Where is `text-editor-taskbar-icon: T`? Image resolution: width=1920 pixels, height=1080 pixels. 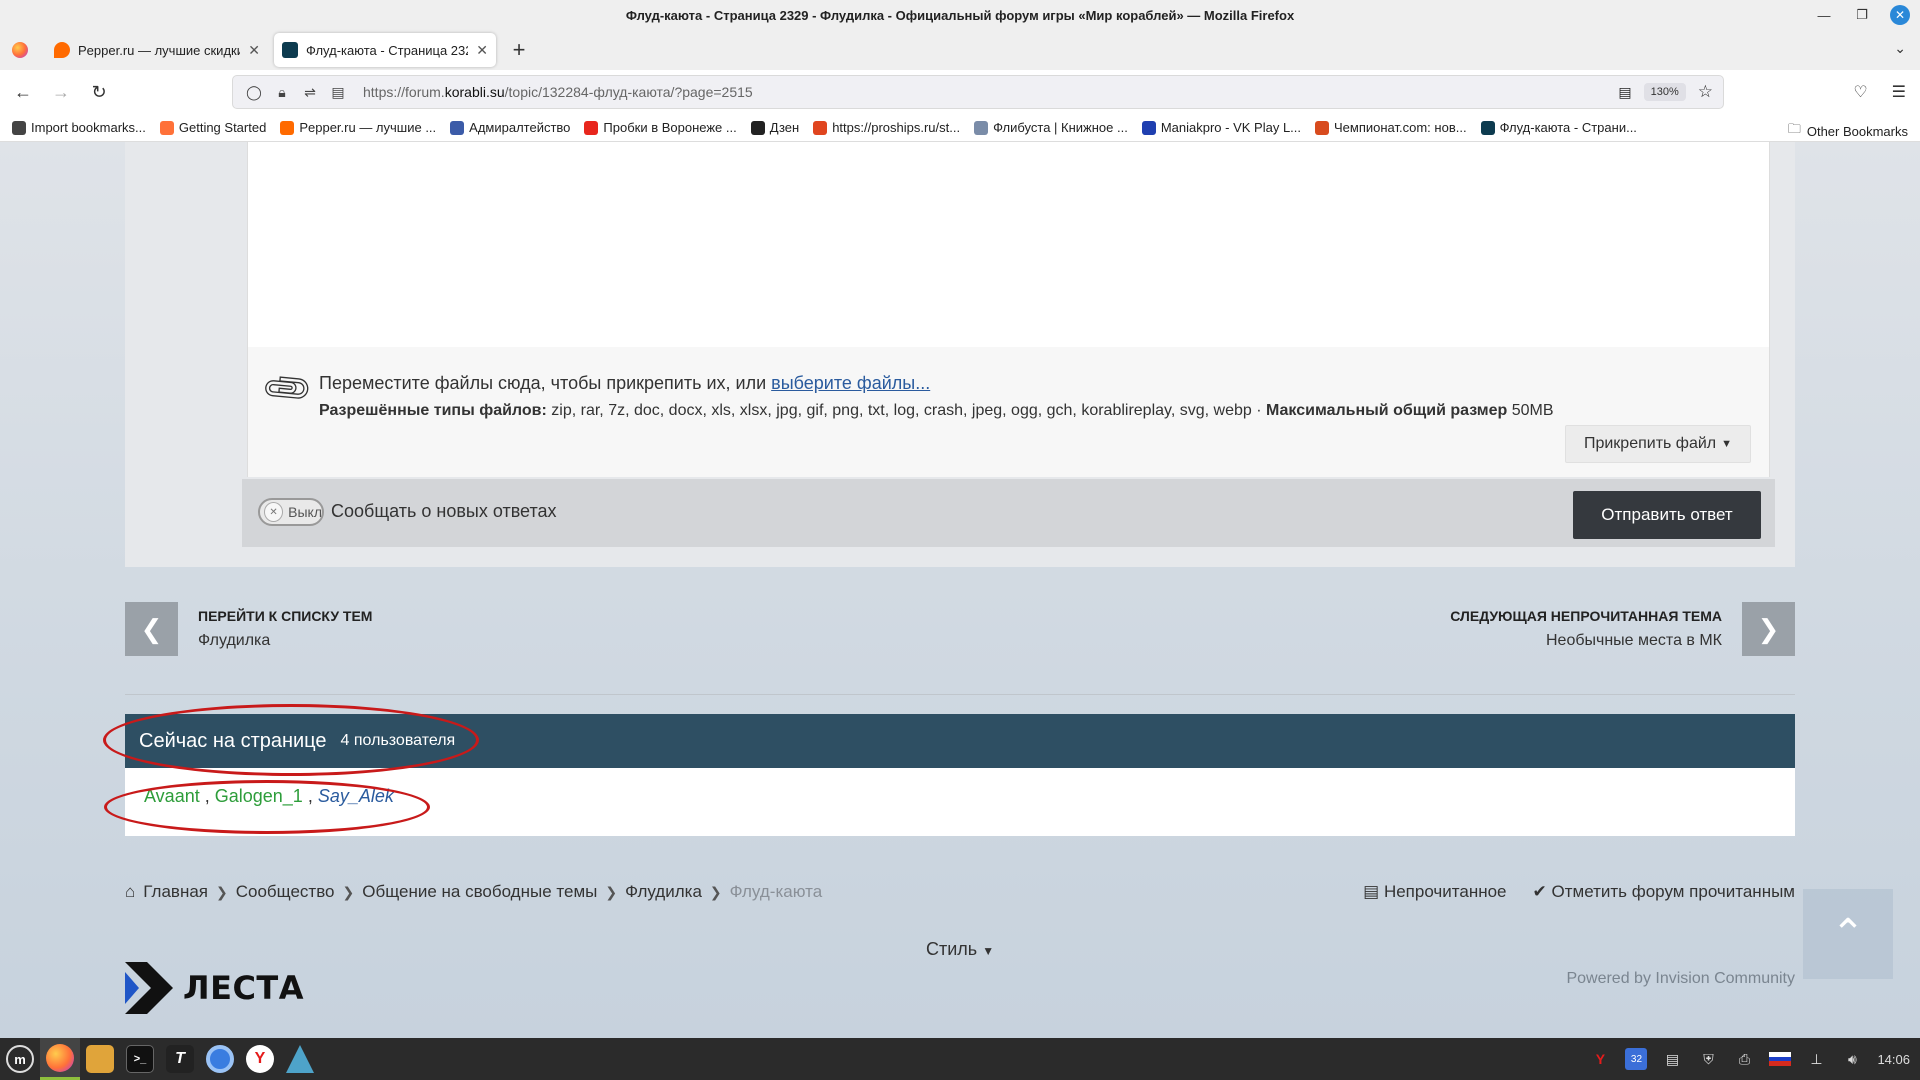 text-editor-taskbar-icon: T is located at coordinates (180, 1059).